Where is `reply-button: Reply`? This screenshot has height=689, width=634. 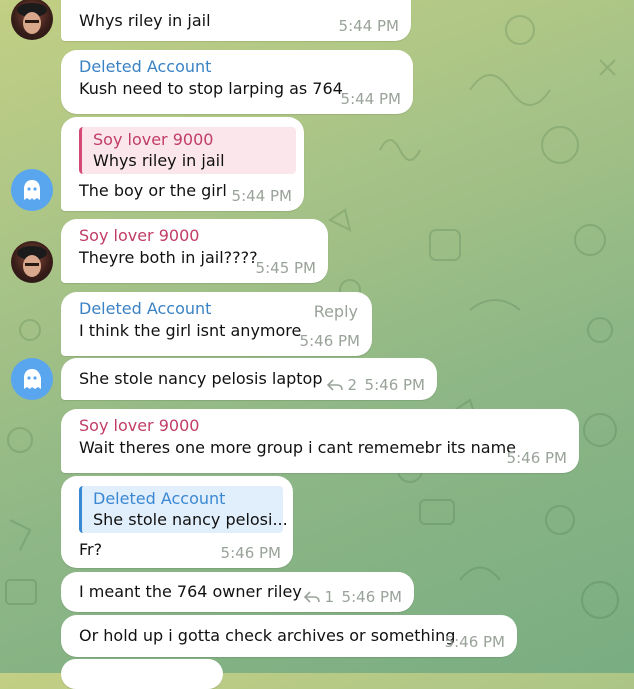 reply-button: Reply is located at coordinates (336, 311).